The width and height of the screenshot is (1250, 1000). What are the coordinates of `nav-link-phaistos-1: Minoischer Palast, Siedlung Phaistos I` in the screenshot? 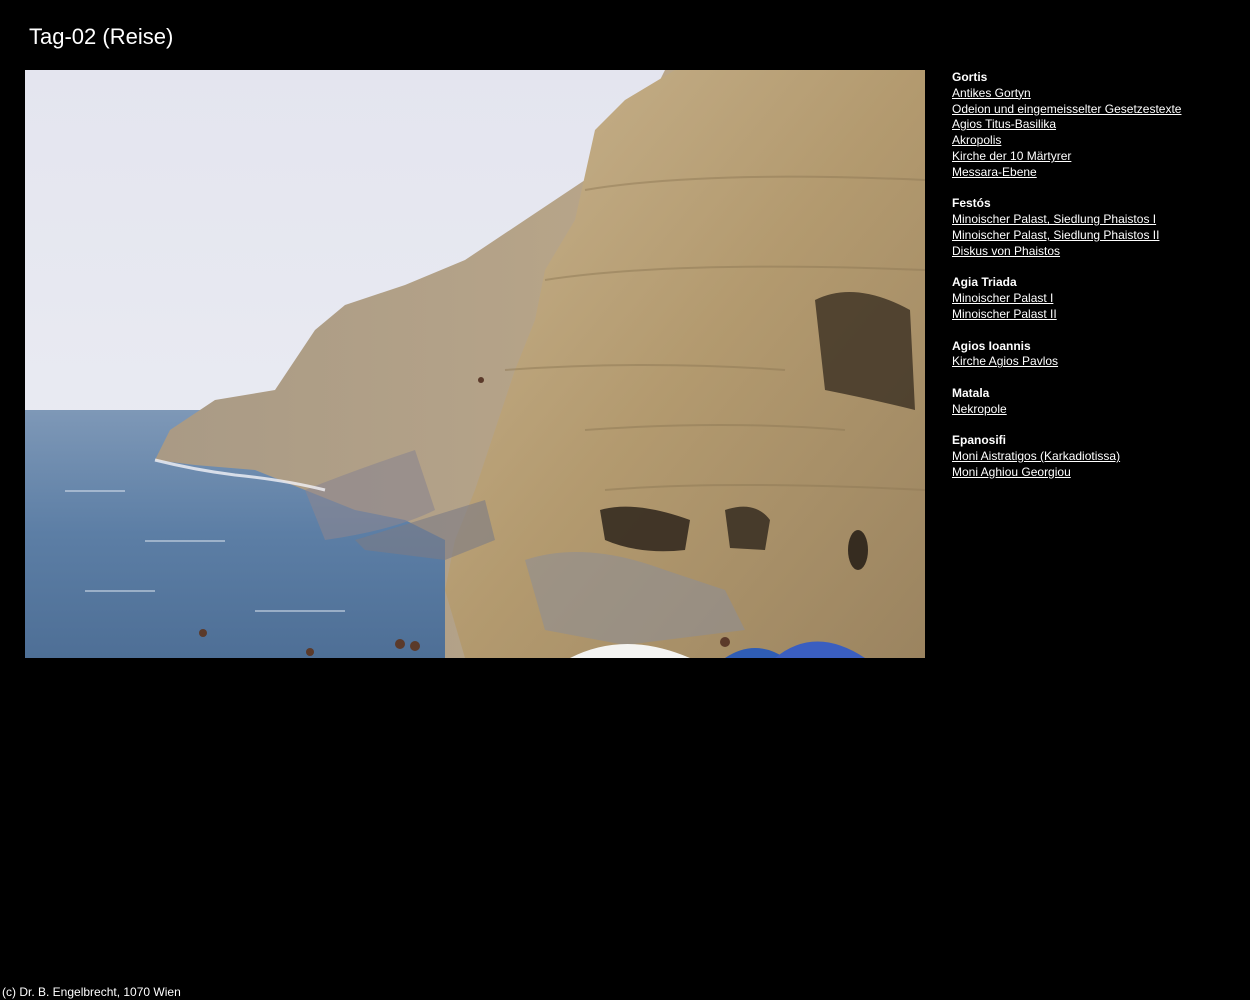 It's located at (1097, 220).